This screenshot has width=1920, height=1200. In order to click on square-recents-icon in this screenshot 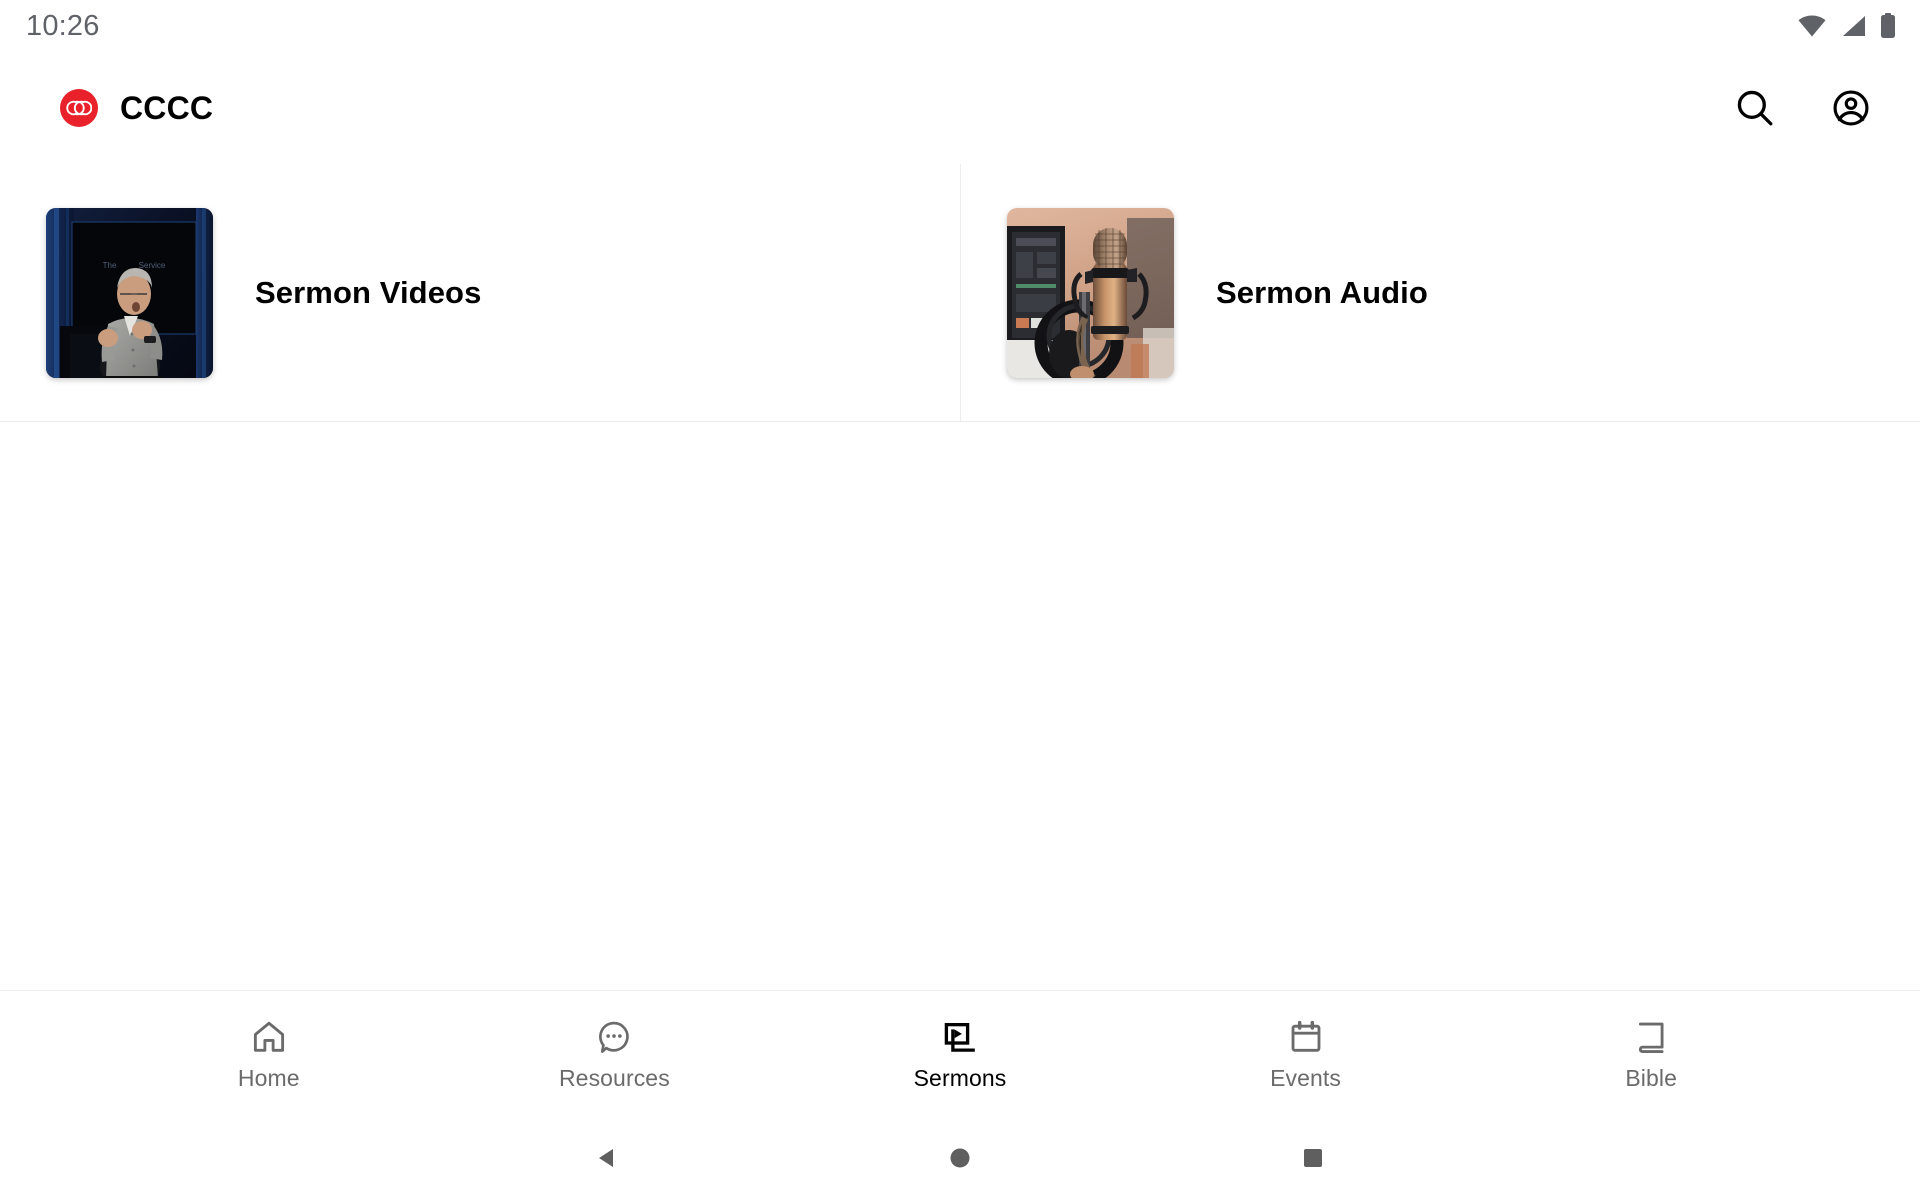, I will do `click(1313, 1158)`.